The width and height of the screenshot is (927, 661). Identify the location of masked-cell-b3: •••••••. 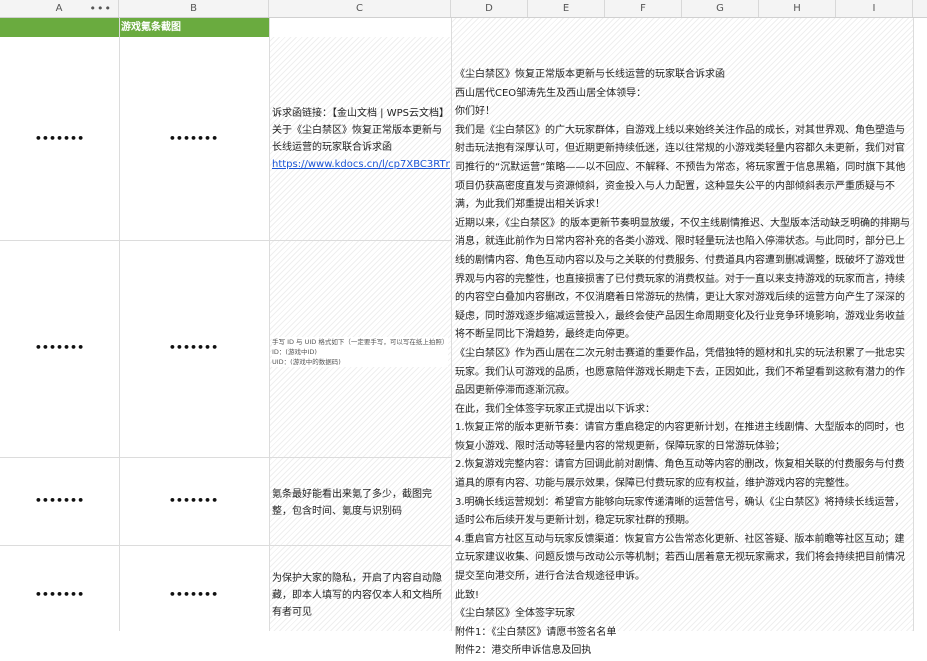
(193, 500).